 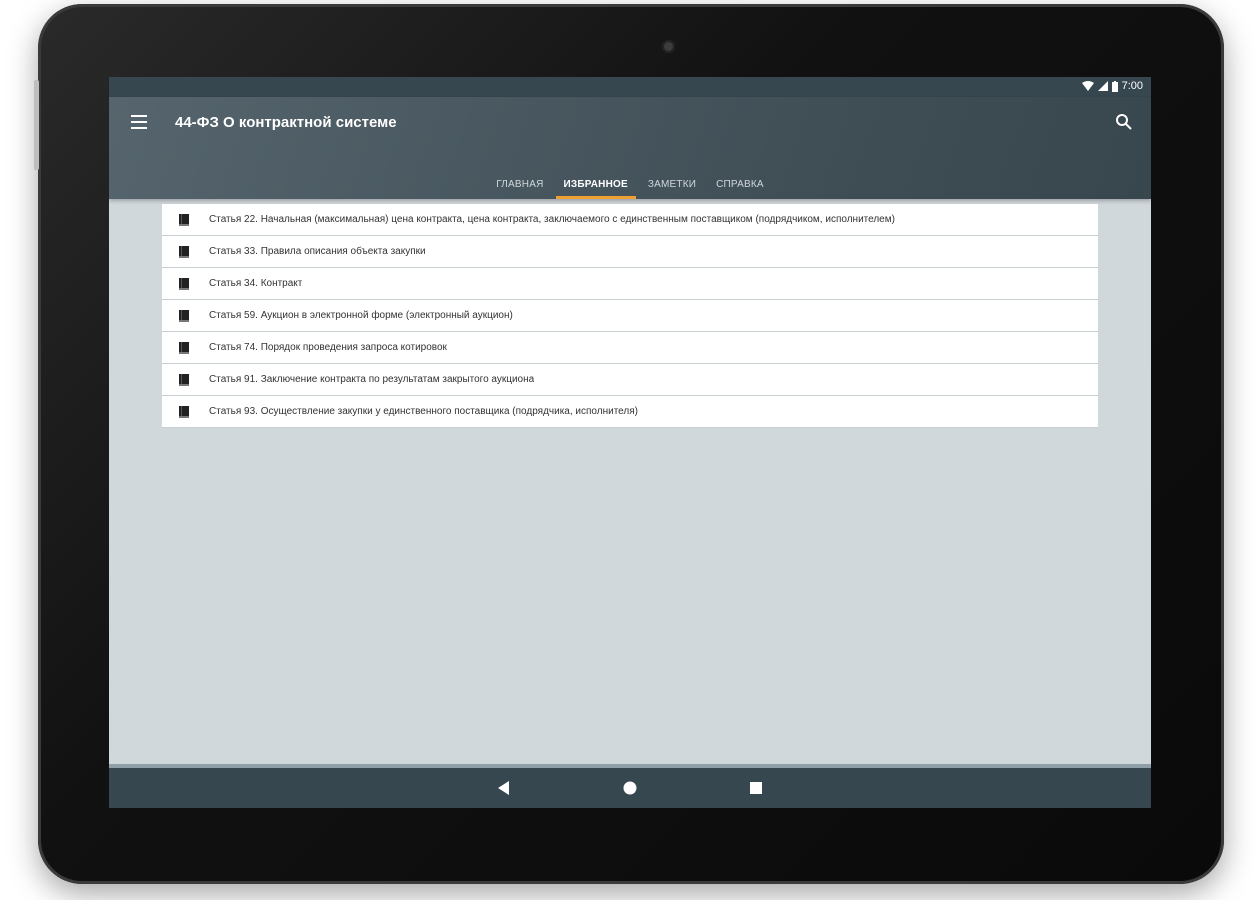 I want to click on tab-bar: ГЛАВНАЯ ИЗБРАННОЕ ЗАМЕТКИ СПРАВКА, so click(x=630, y=181).